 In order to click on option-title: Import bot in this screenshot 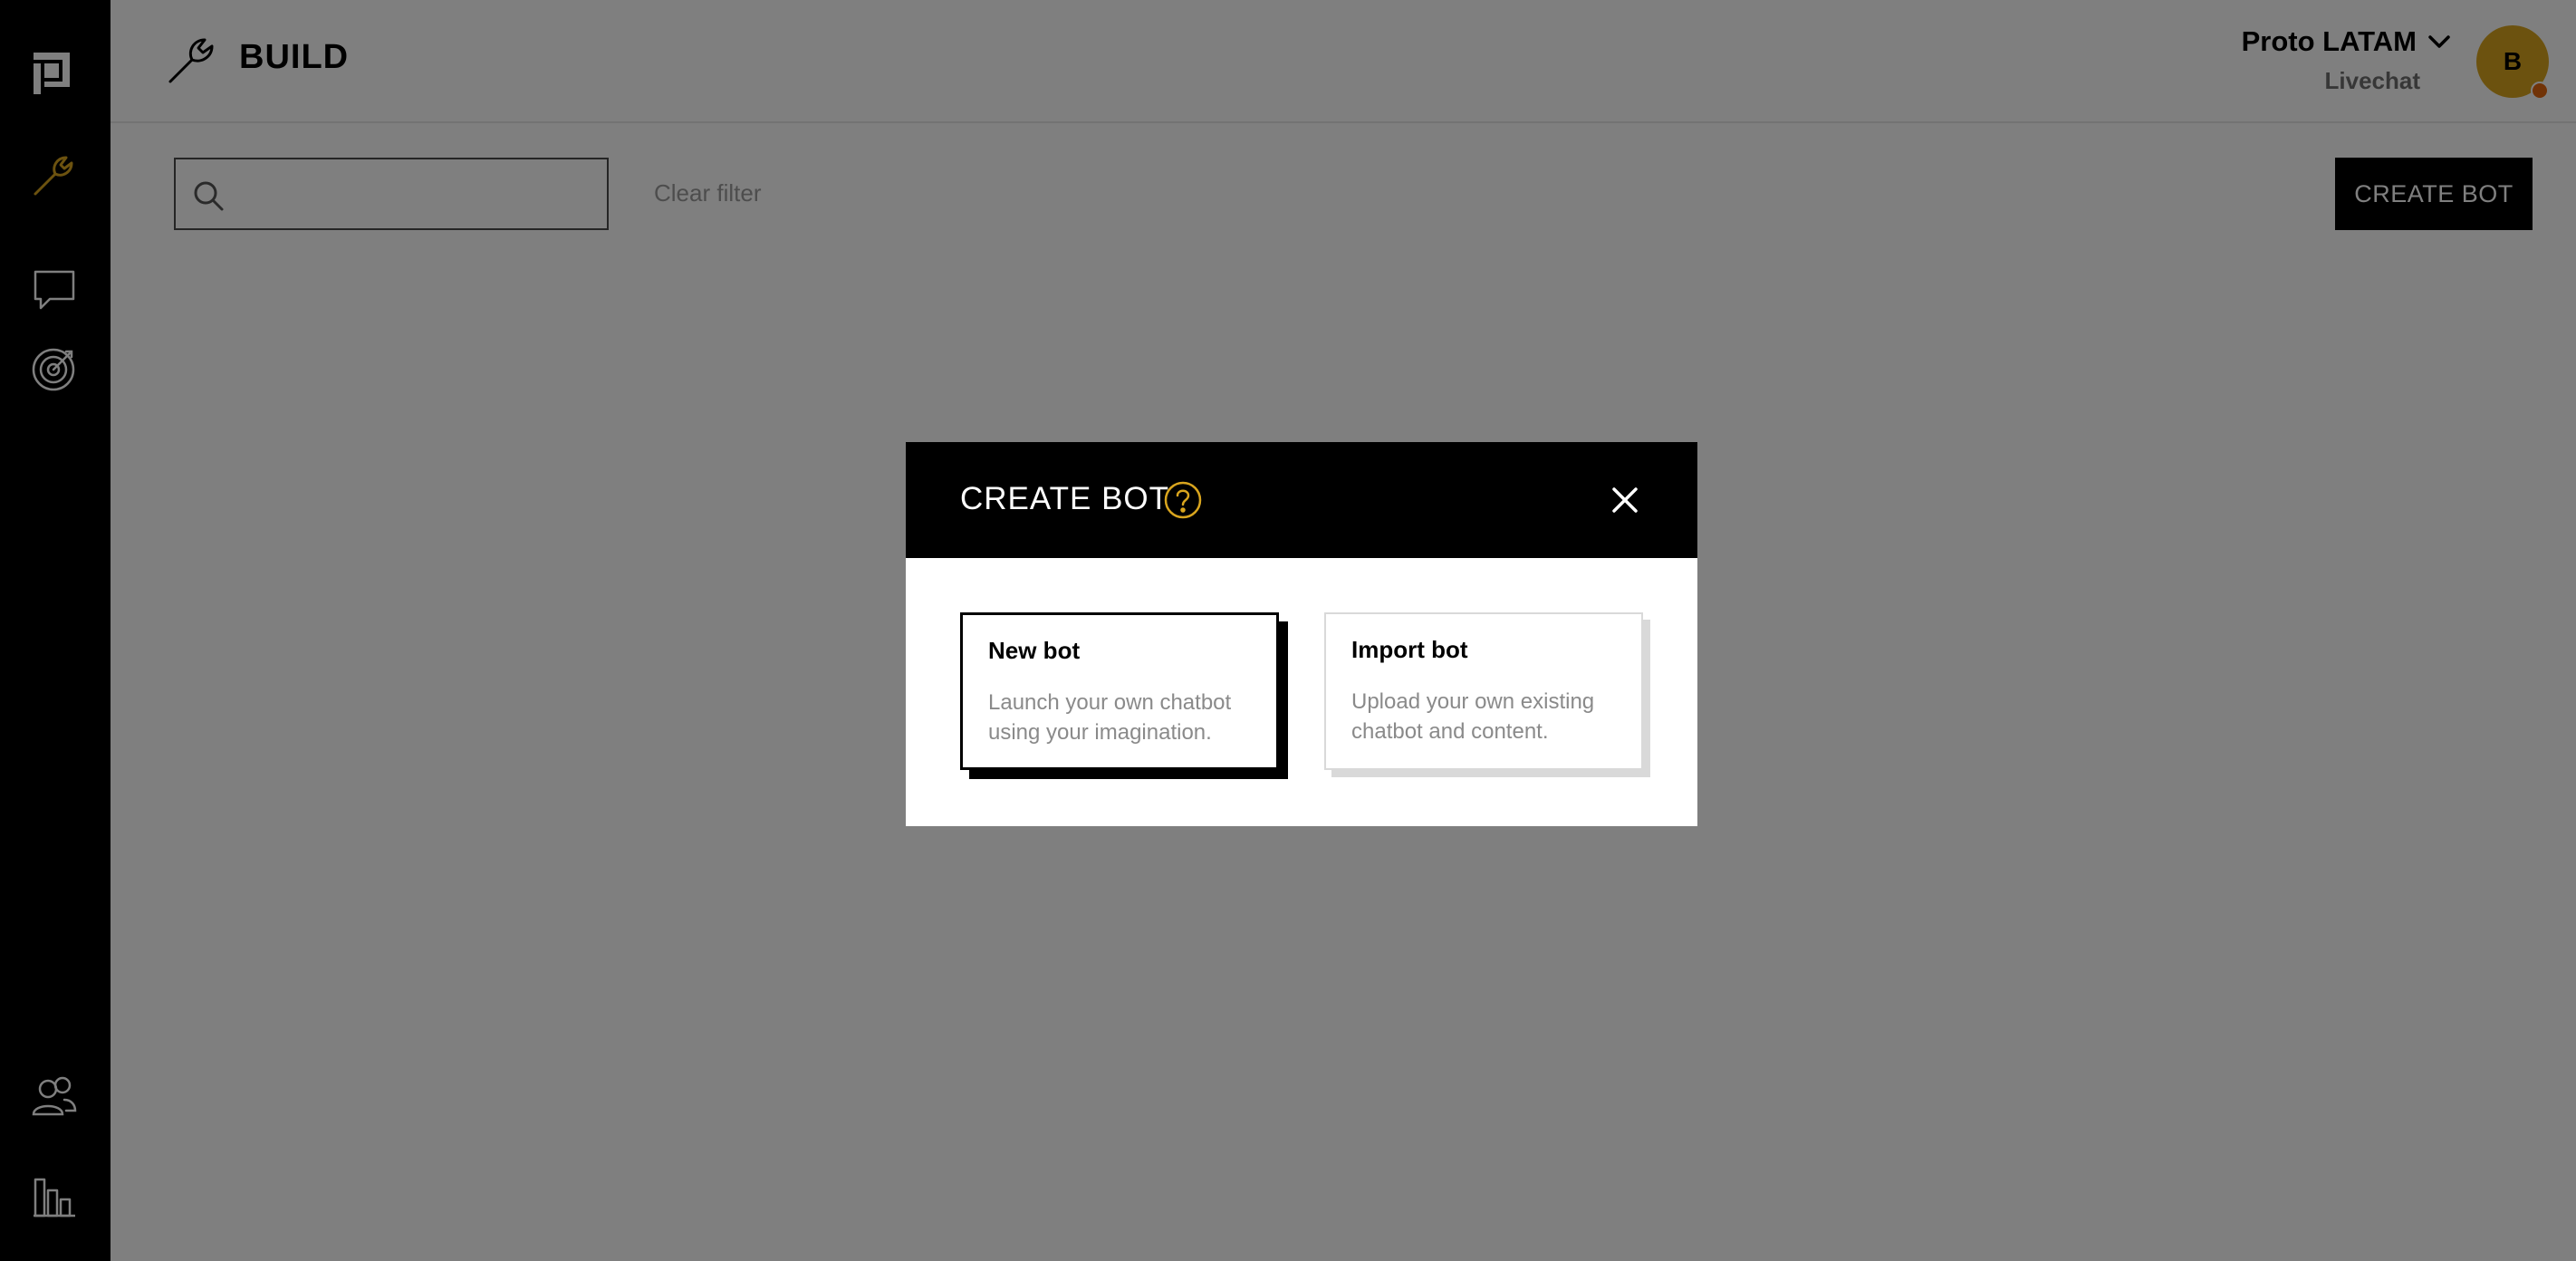, I will do `click(1409, 649)`.